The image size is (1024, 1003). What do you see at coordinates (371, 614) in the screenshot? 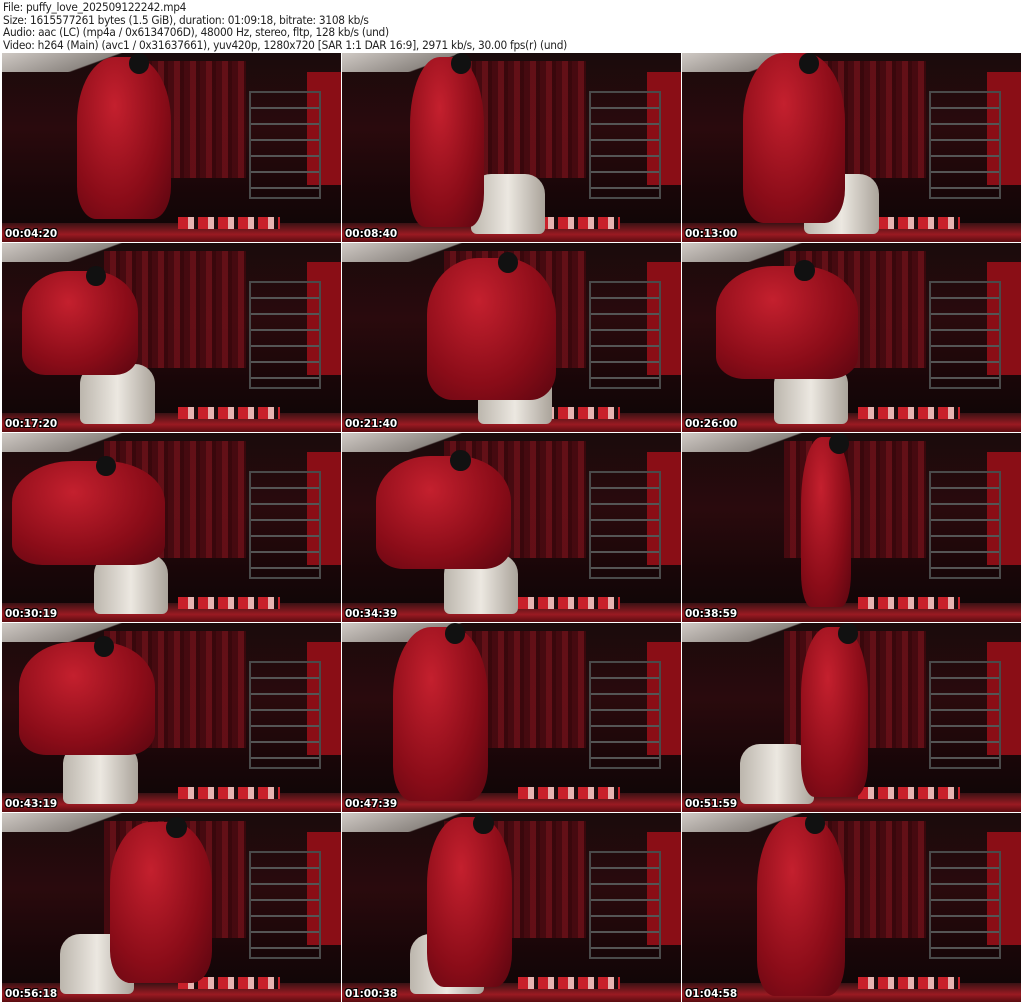
I see `timestamp-label: 00:34:39` at bounding box center [371, 614].